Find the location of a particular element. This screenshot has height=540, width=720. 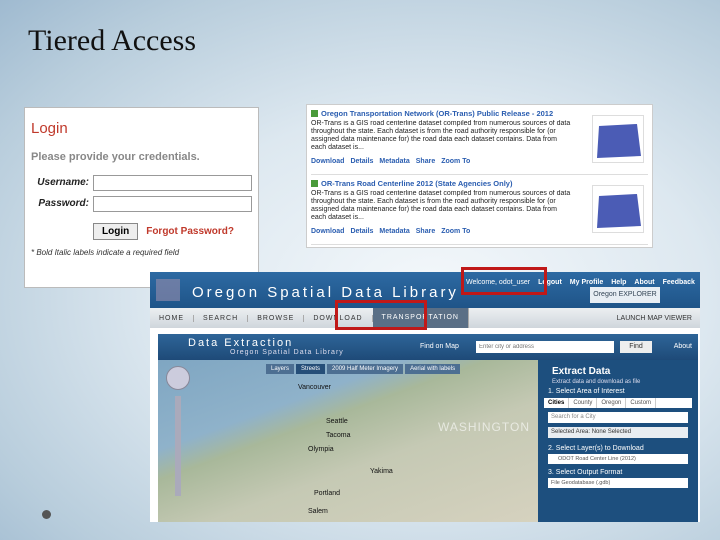

pan-control-icon is located at coordinates (178, 378).